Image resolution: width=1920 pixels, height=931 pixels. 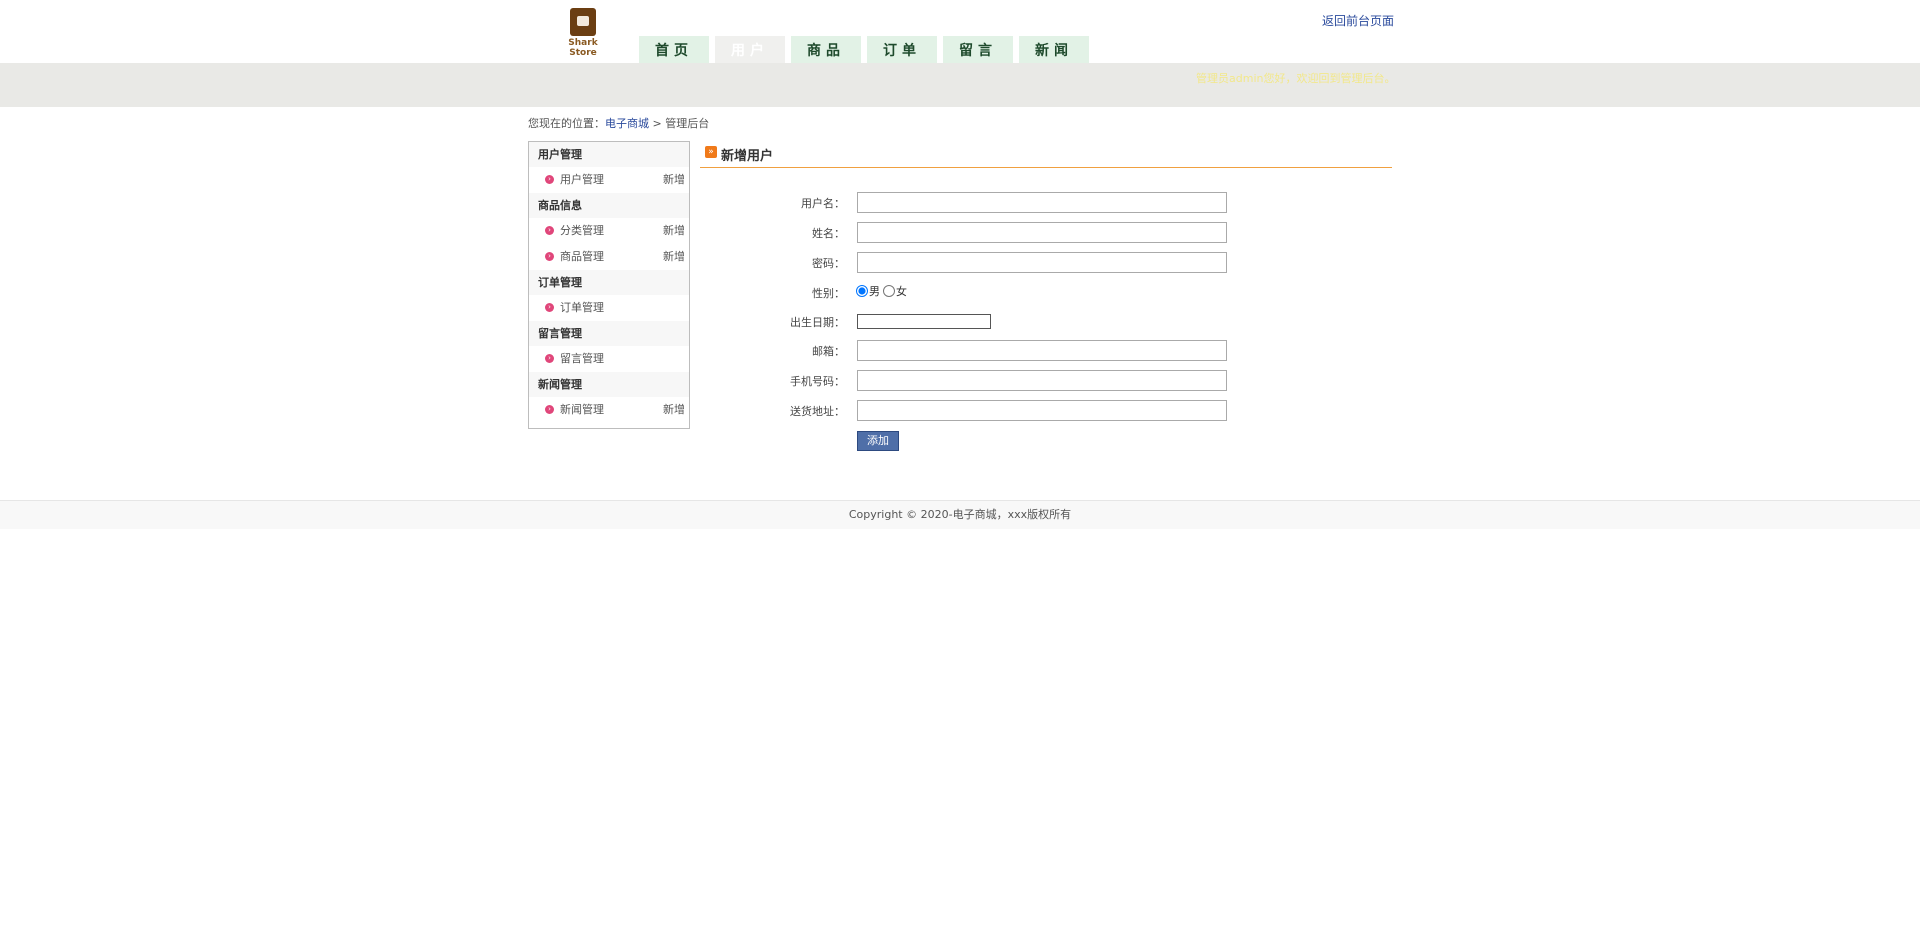 I want to click on nav-tab-home: 首页, so click(x=674, y=49).